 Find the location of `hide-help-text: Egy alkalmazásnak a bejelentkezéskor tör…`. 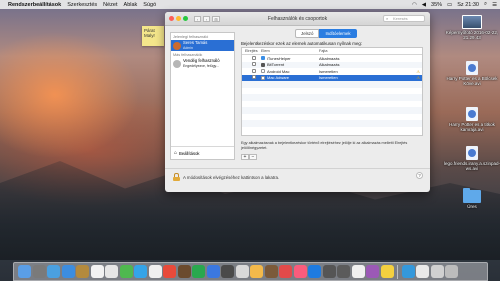

hide-help-text: Egy alkalmazásnak a bejelentkezéskor tör… is located at coordinates (324, 145).